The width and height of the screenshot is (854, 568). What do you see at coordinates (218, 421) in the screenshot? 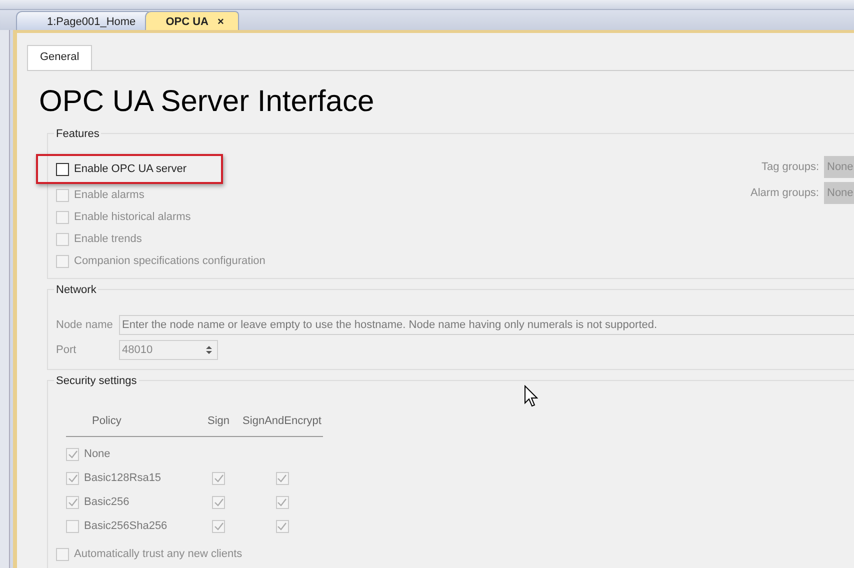
I see `column-header: Sign` at bounding box center [218, 421].